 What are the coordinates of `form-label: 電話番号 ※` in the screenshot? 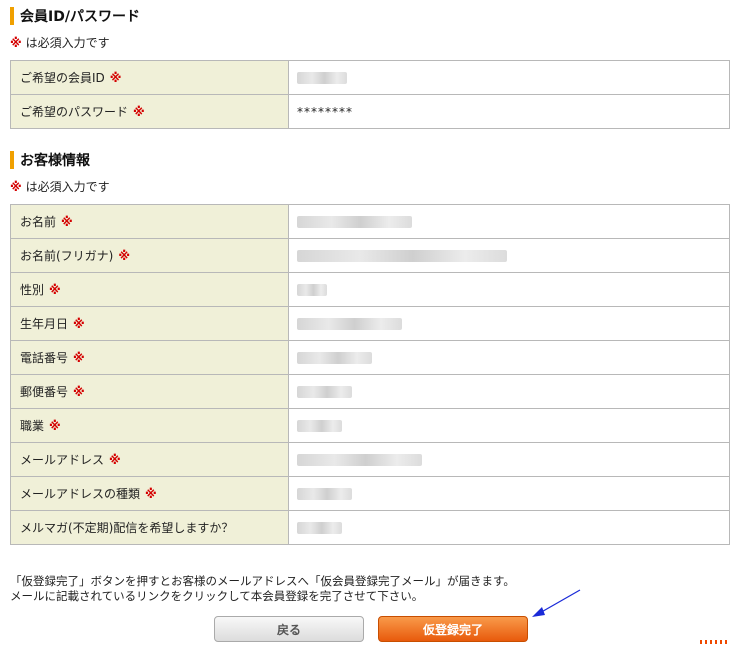 It's located at (149, 357).